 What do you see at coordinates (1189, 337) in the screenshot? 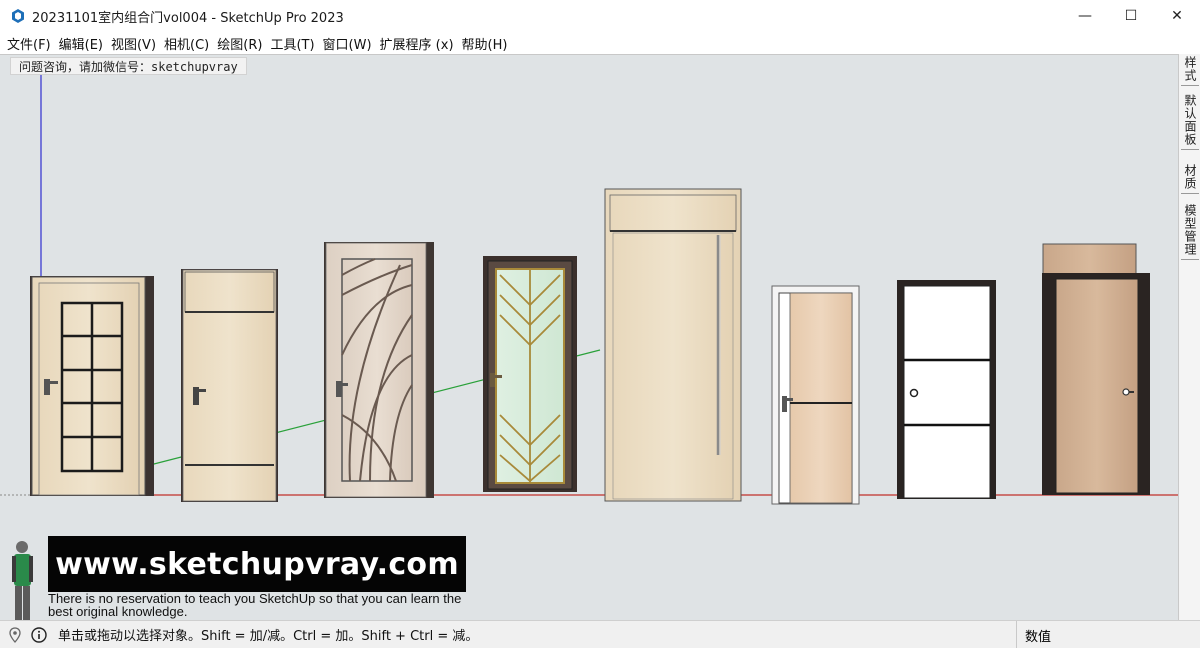
I see `default-tray: 样式 默认面板 材质 模型管理` at bounding box center [1189, 337].